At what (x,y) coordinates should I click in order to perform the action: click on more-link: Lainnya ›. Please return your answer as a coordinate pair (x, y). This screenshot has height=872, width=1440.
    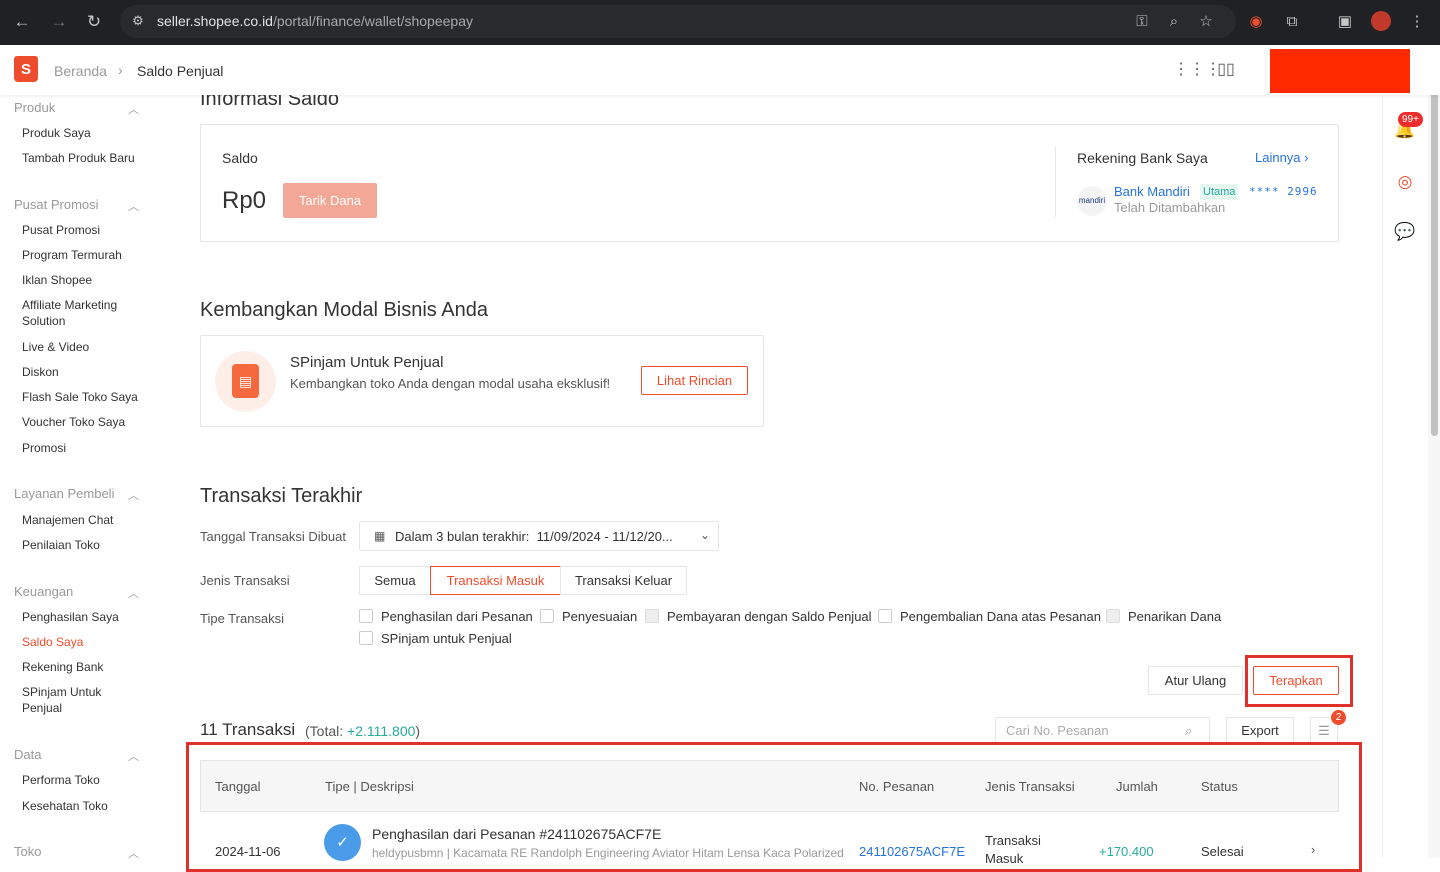
    Looking at the image, I should click on (1282, 157).